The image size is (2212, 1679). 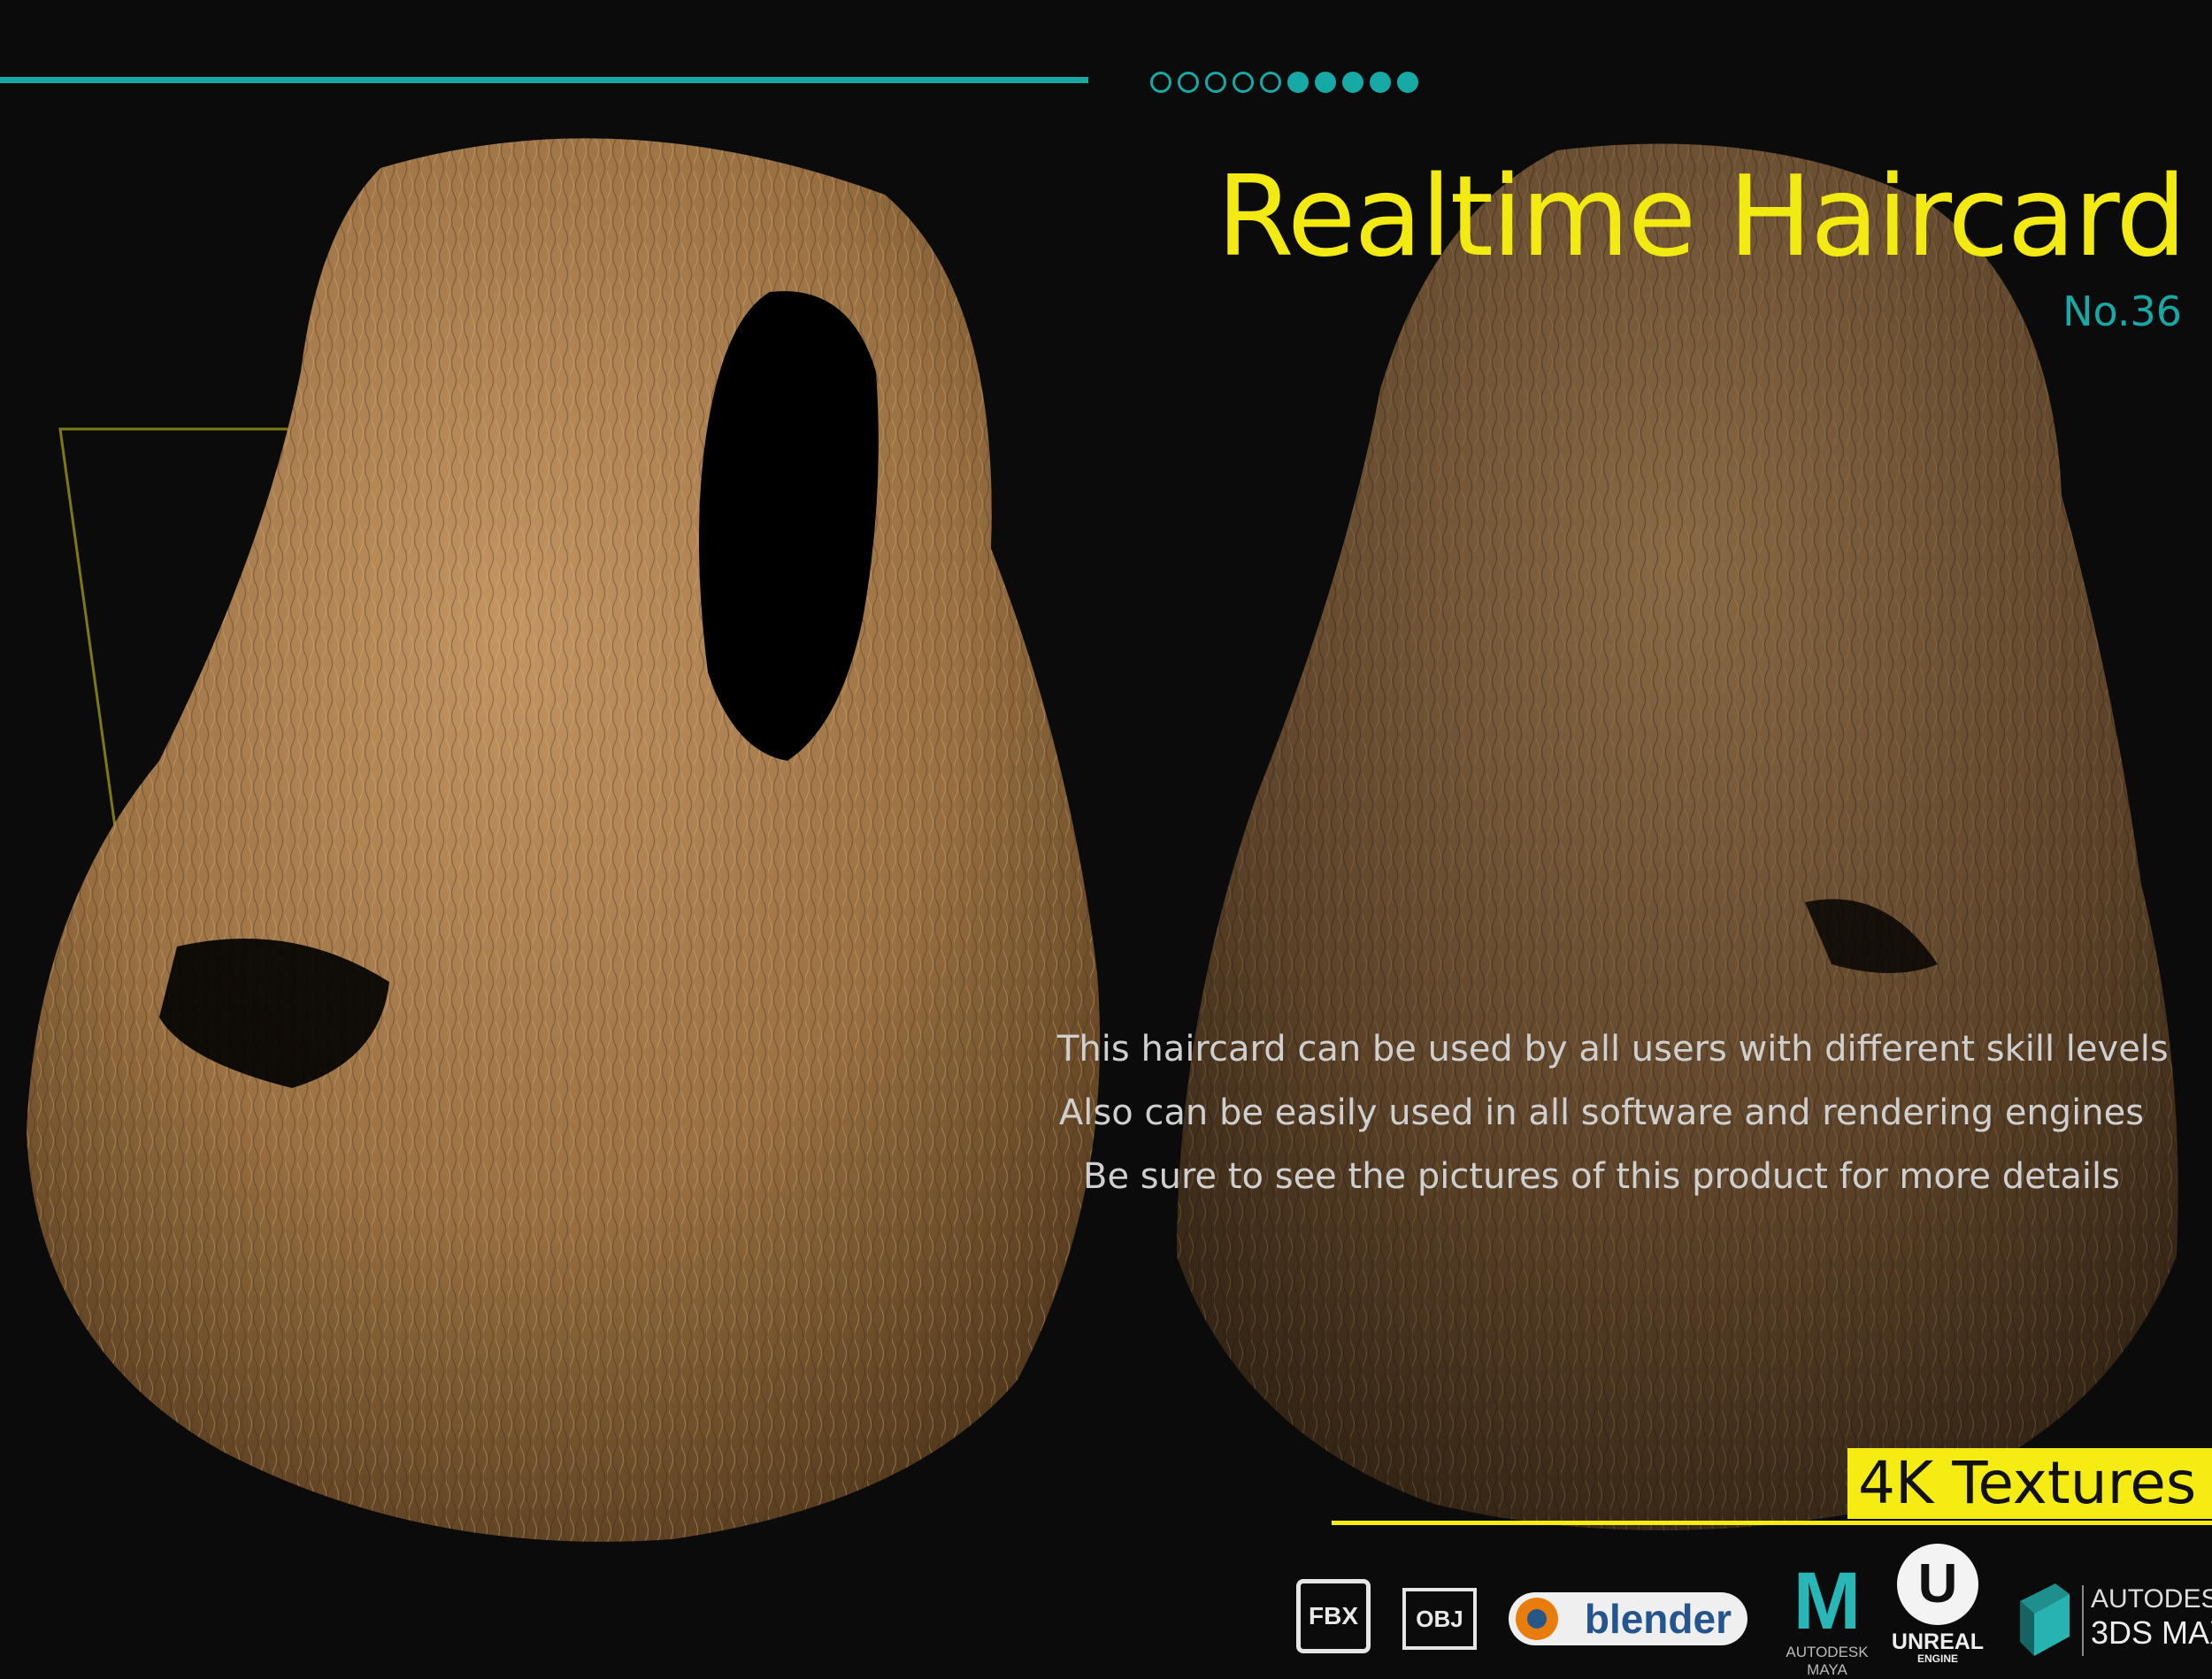 I want to click on unreal-logo: U UNREAL ENGINE, so click(x=1937, y=1604).